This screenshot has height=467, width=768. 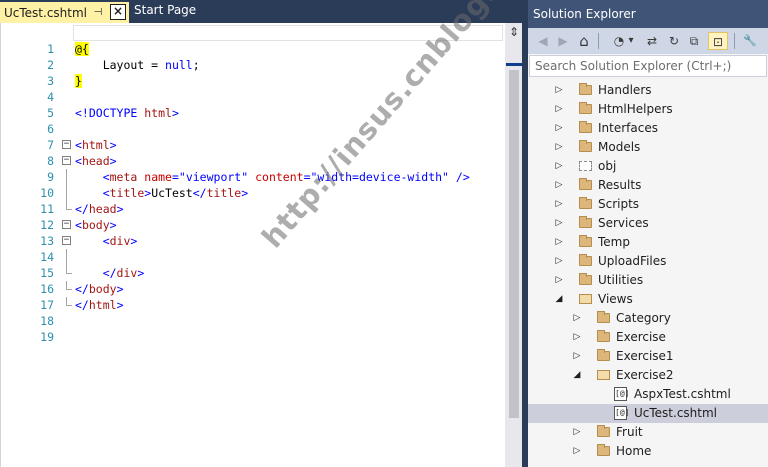 I want to click on tree-item-label: Utilities, so click(x=621, y=280).